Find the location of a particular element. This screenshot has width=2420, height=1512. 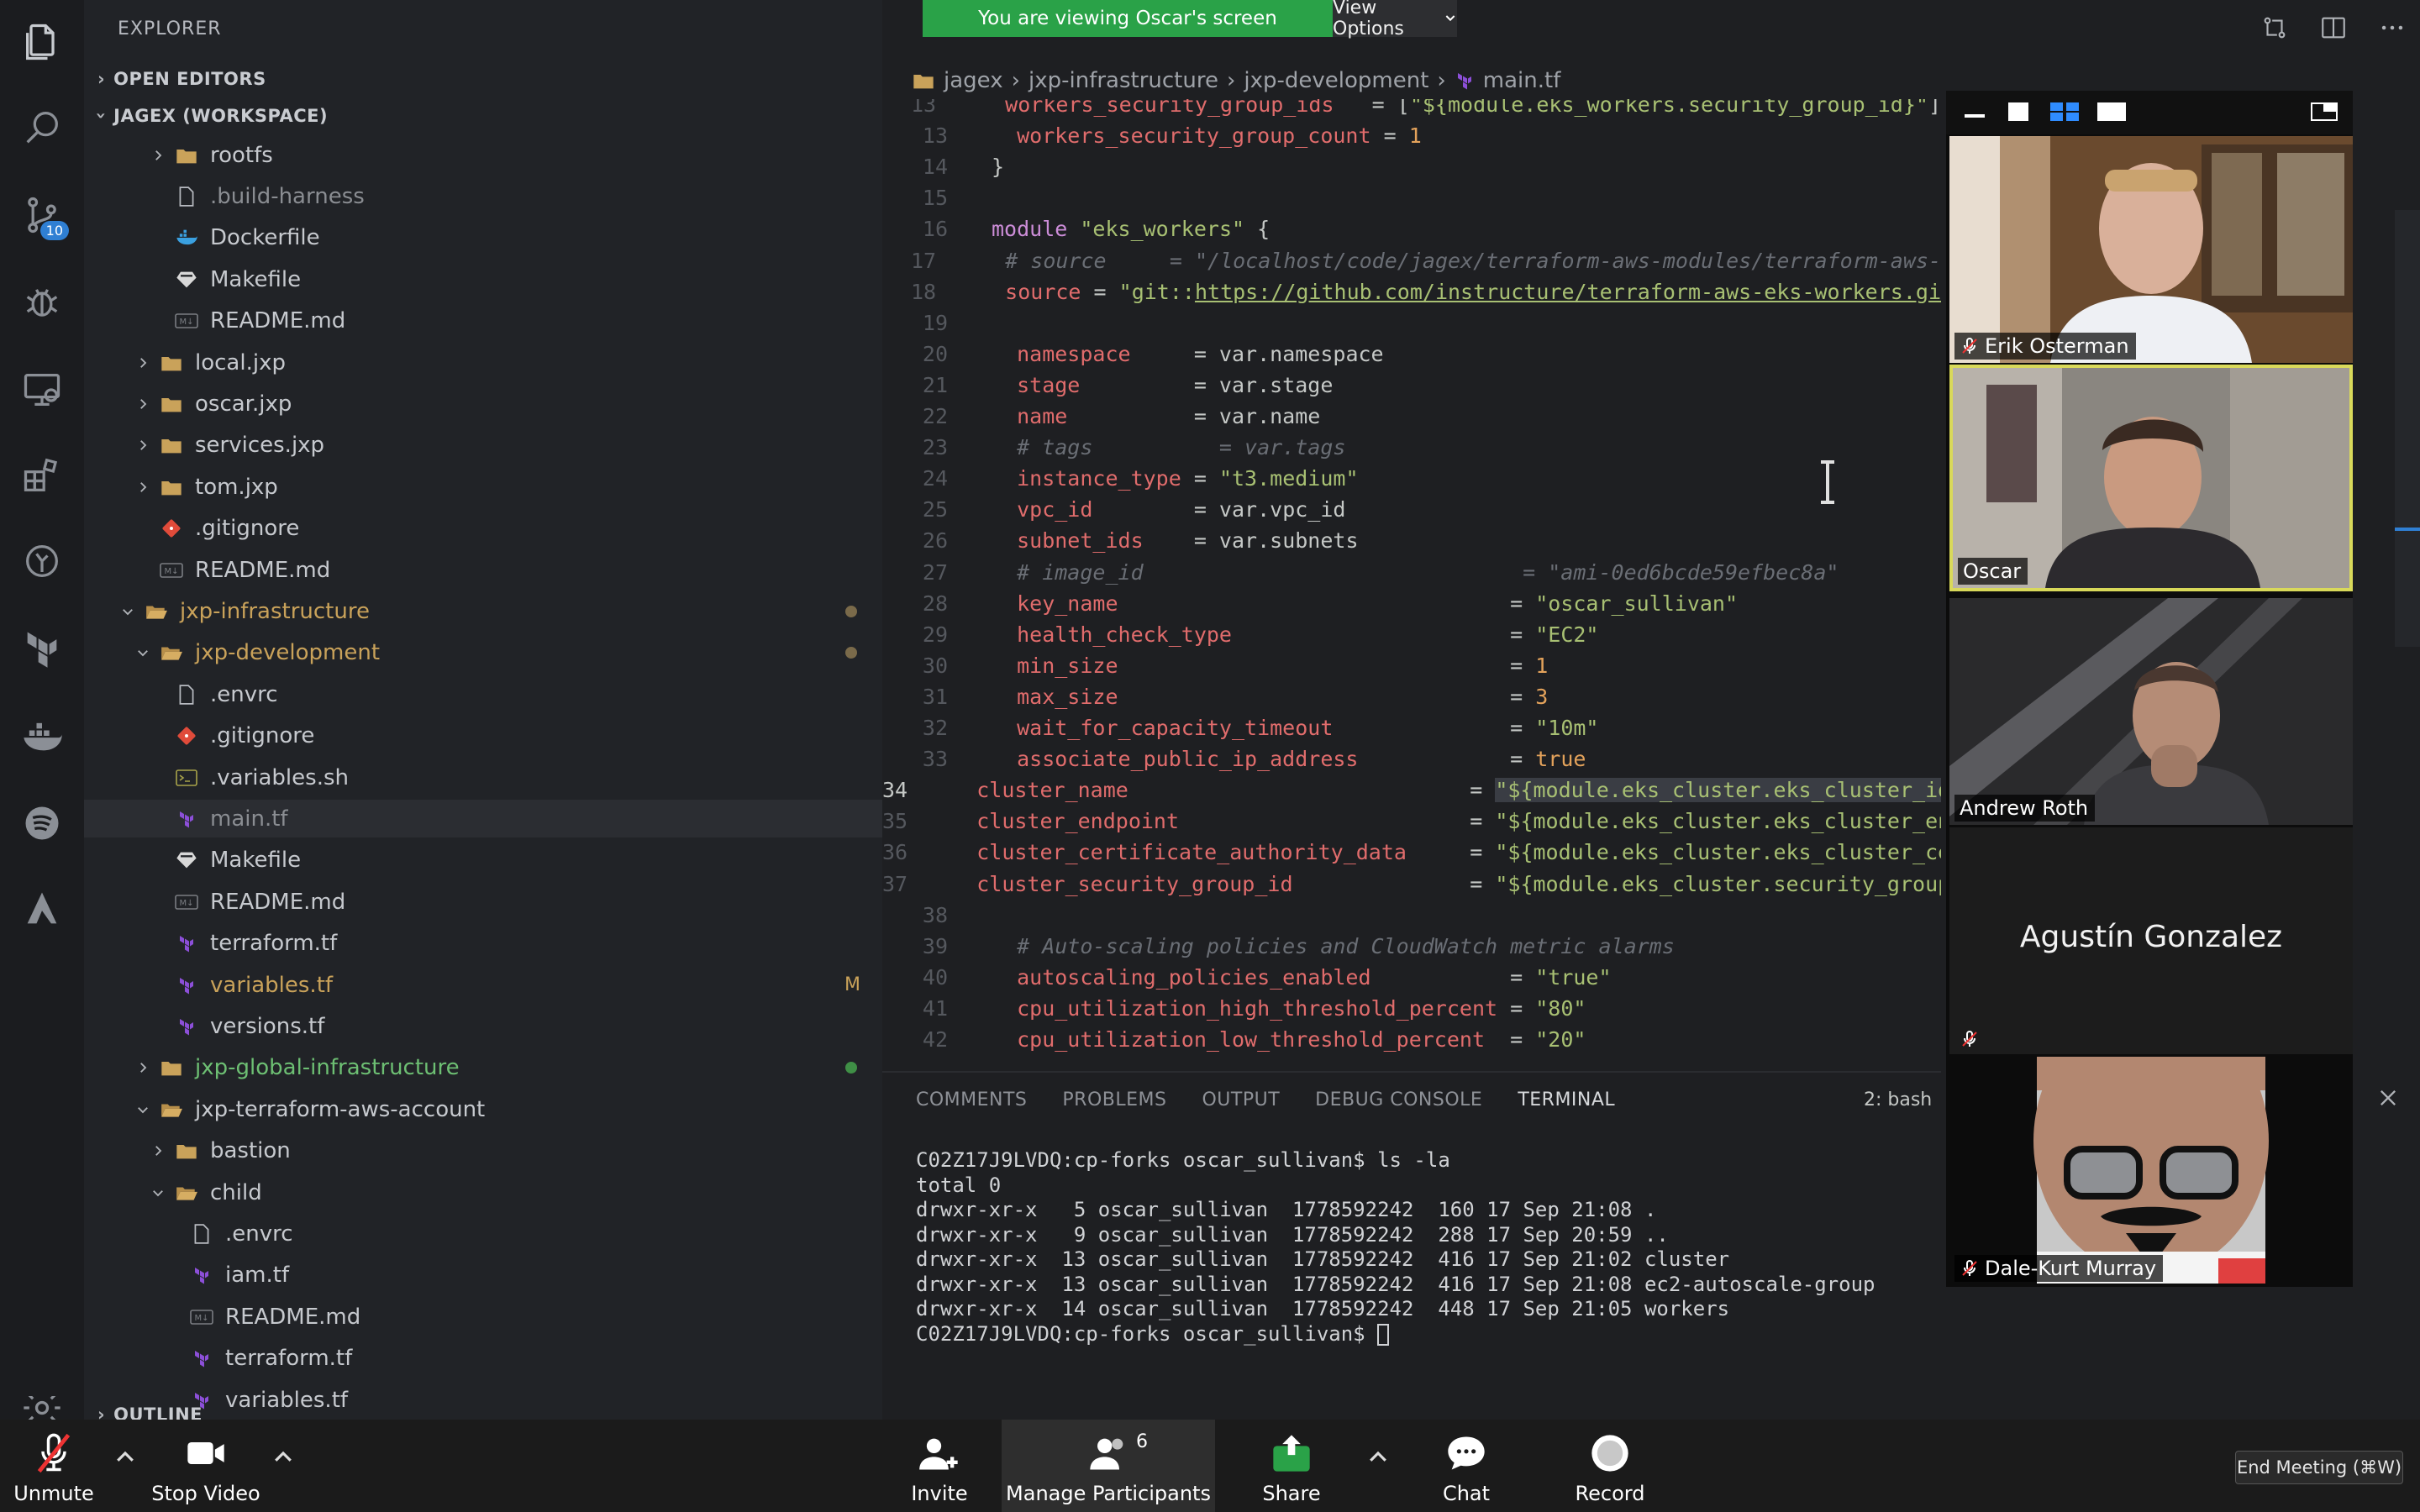

remote-explorer-icon is located at coordinates (42, 390).